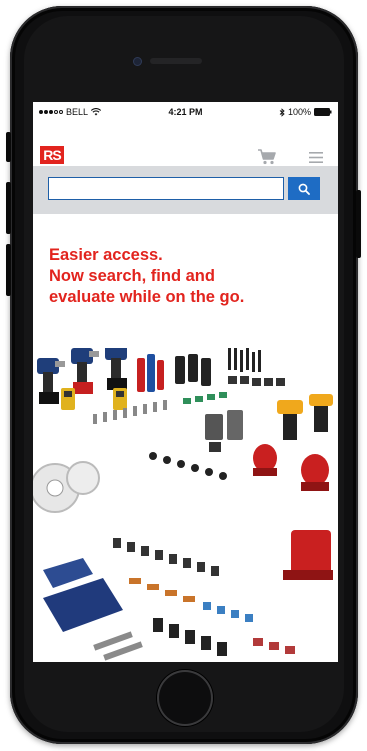  I want to click on bluetooth-icon, so click(282, 112).